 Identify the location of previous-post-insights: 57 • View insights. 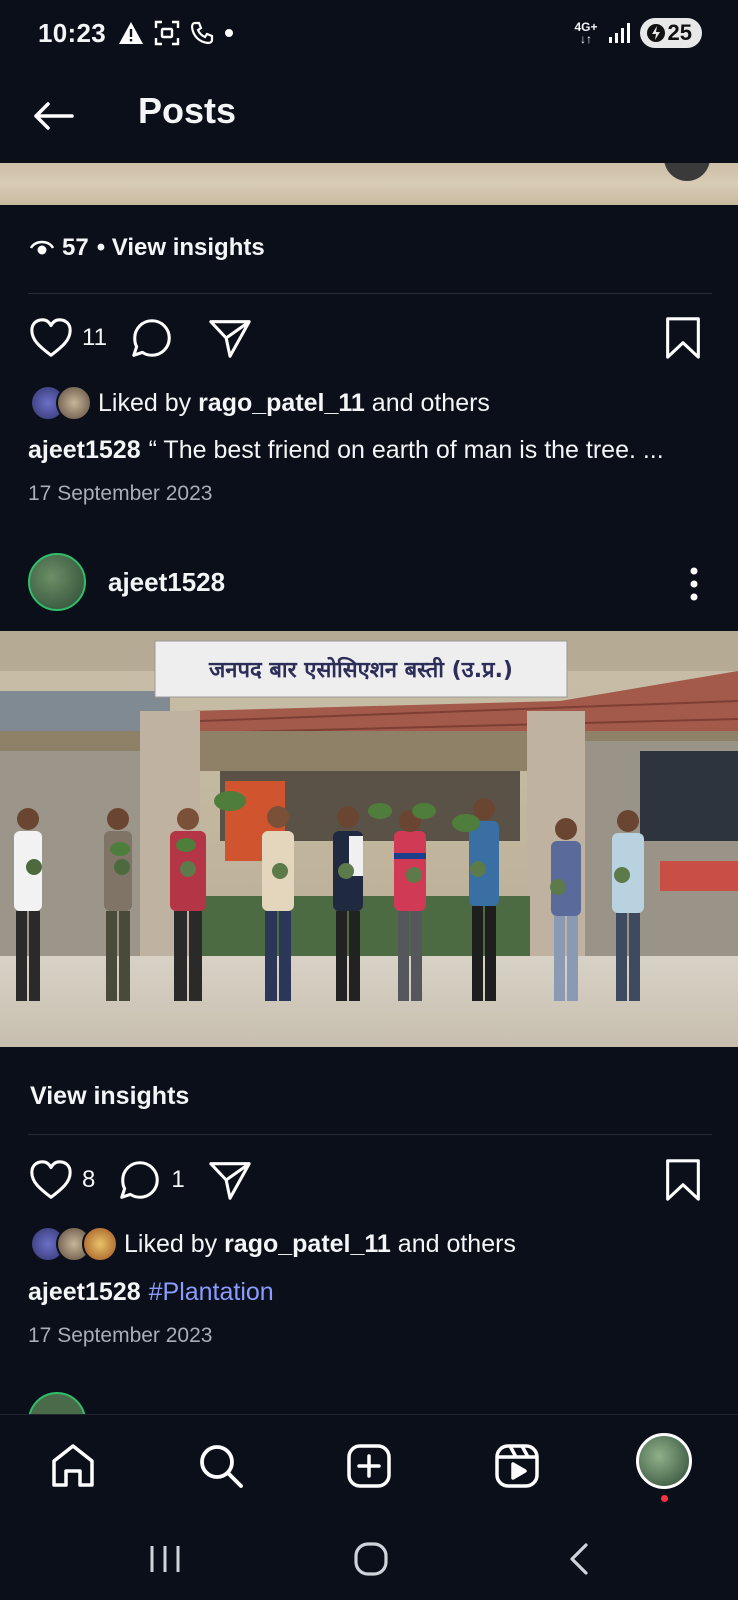
(147, 248).